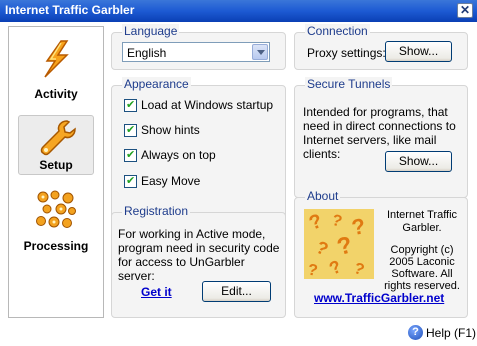 The height and width of the screenshot is (346, 477). Describe the element at coordinates (170, 130) in the screenshot. I see `checkbox-label: Show hints` at that location.